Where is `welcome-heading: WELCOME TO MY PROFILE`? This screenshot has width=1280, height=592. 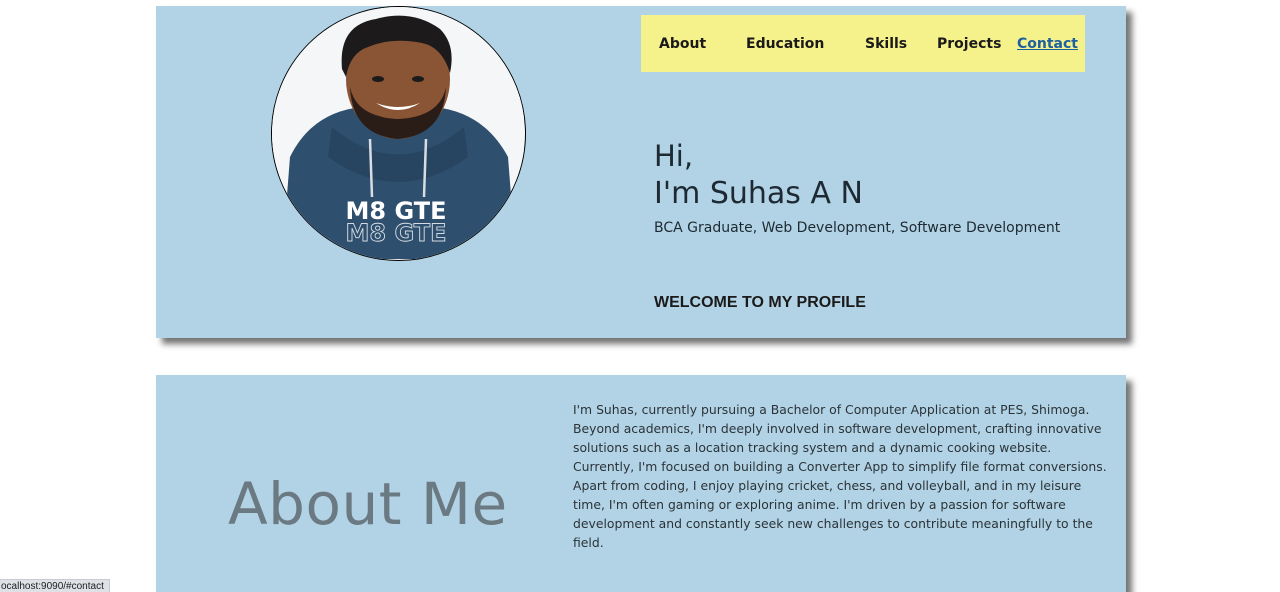 welcome-heading: WELCOME TO MY PROFILE is located at coordinates (760, 302).